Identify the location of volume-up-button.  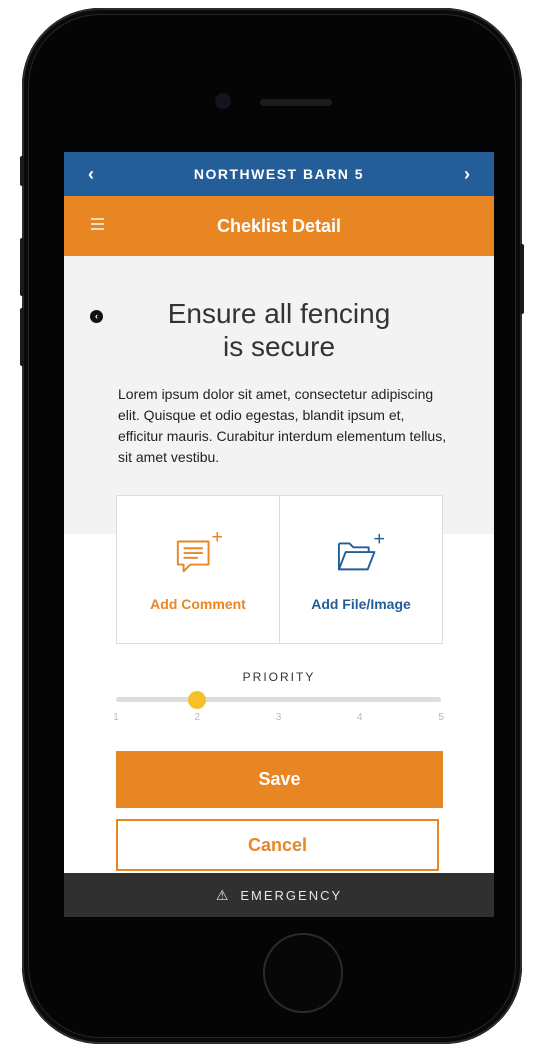
(22, 267).